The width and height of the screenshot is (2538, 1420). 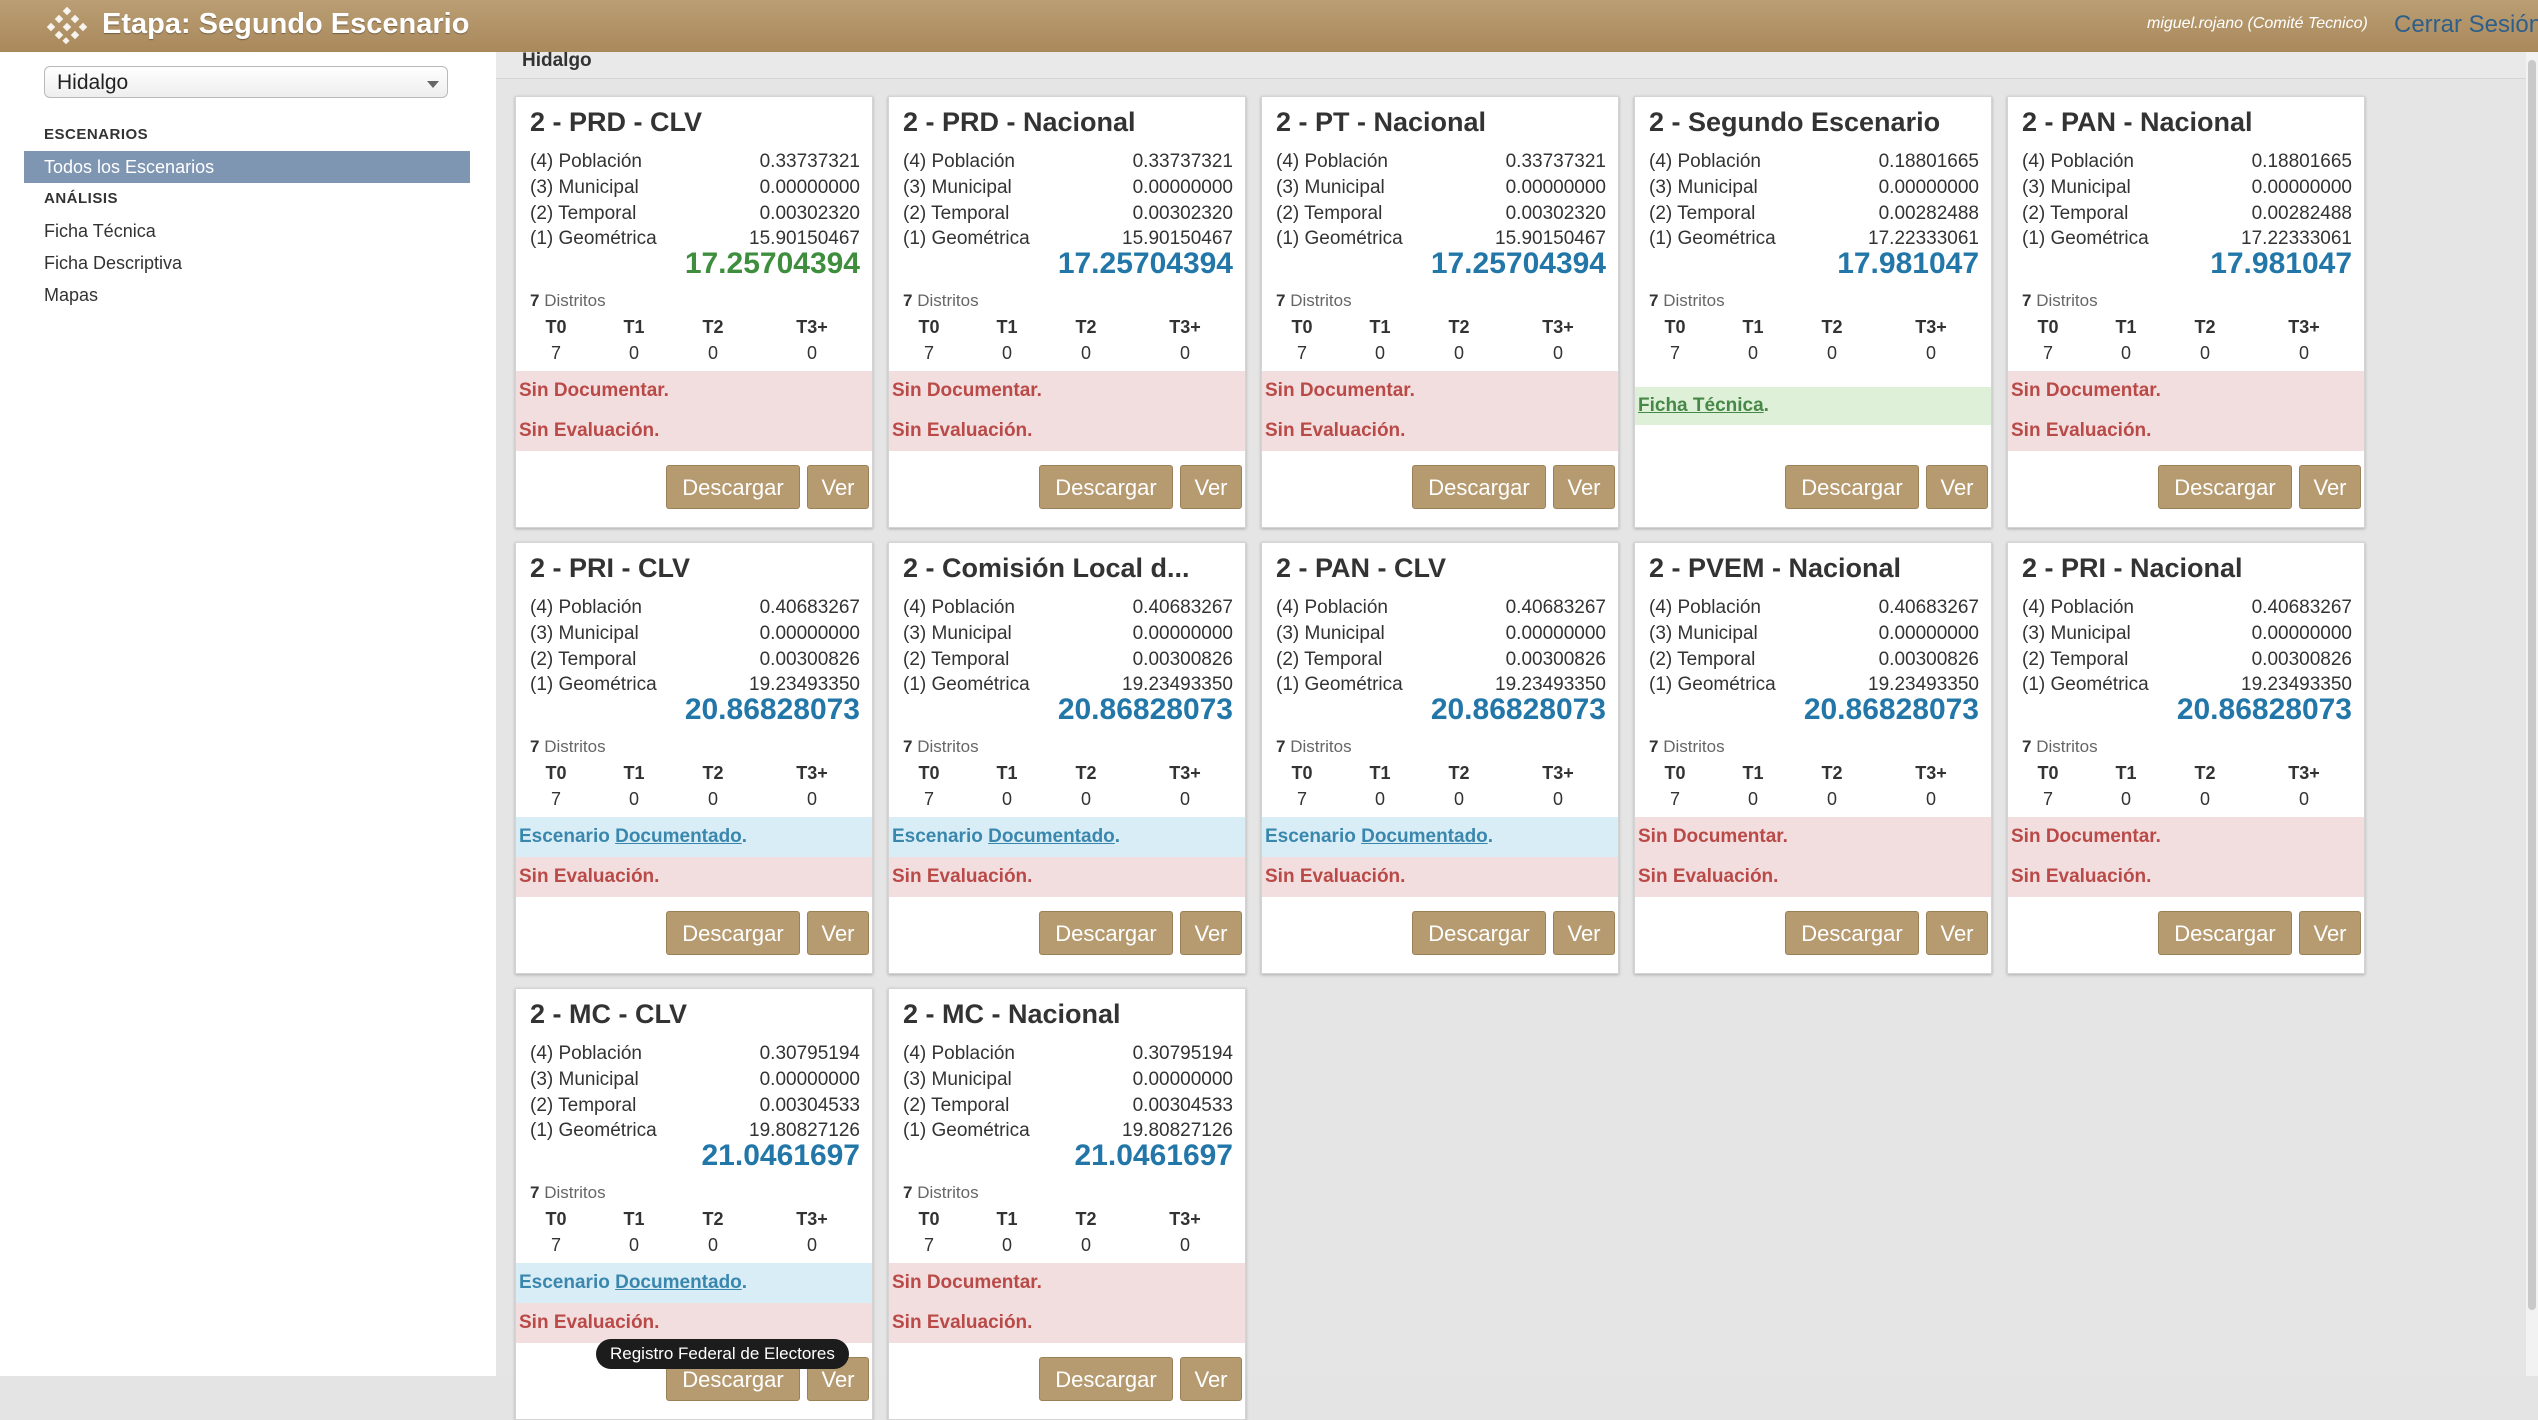 What do you see at coordinates (1814, 216) in the screenshot?
I see `metric-row-temporal: (2) Temporal 0.00282488` at bounding box center [1814, 216].